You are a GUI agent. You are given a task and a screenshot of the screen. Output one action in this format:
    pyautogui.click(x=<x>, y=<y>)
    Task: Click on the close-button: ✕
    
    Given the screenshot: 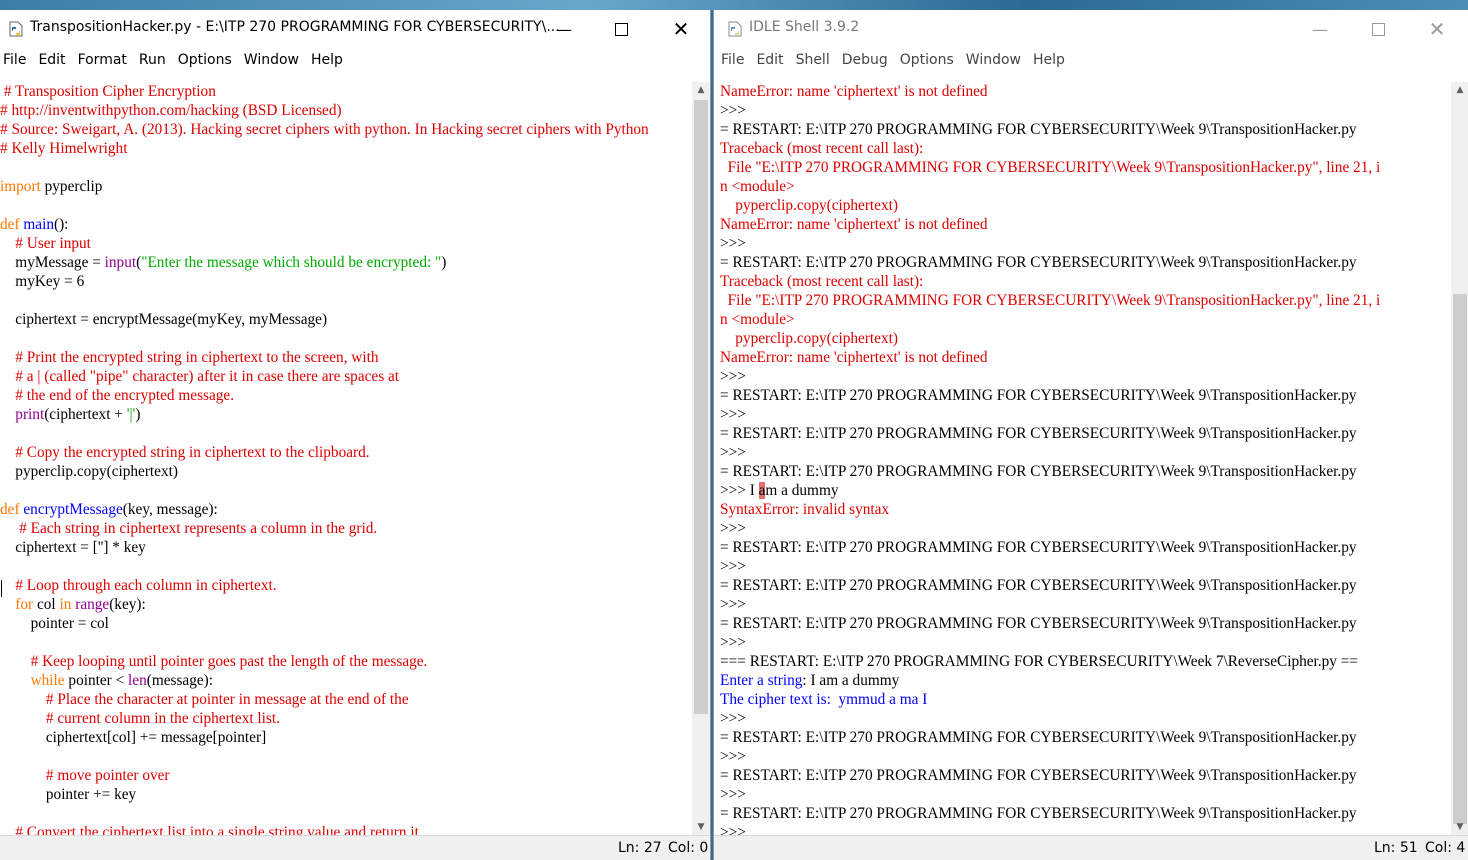 What is the action you would take?
    pyautogui.click(x=681, y=29)
    